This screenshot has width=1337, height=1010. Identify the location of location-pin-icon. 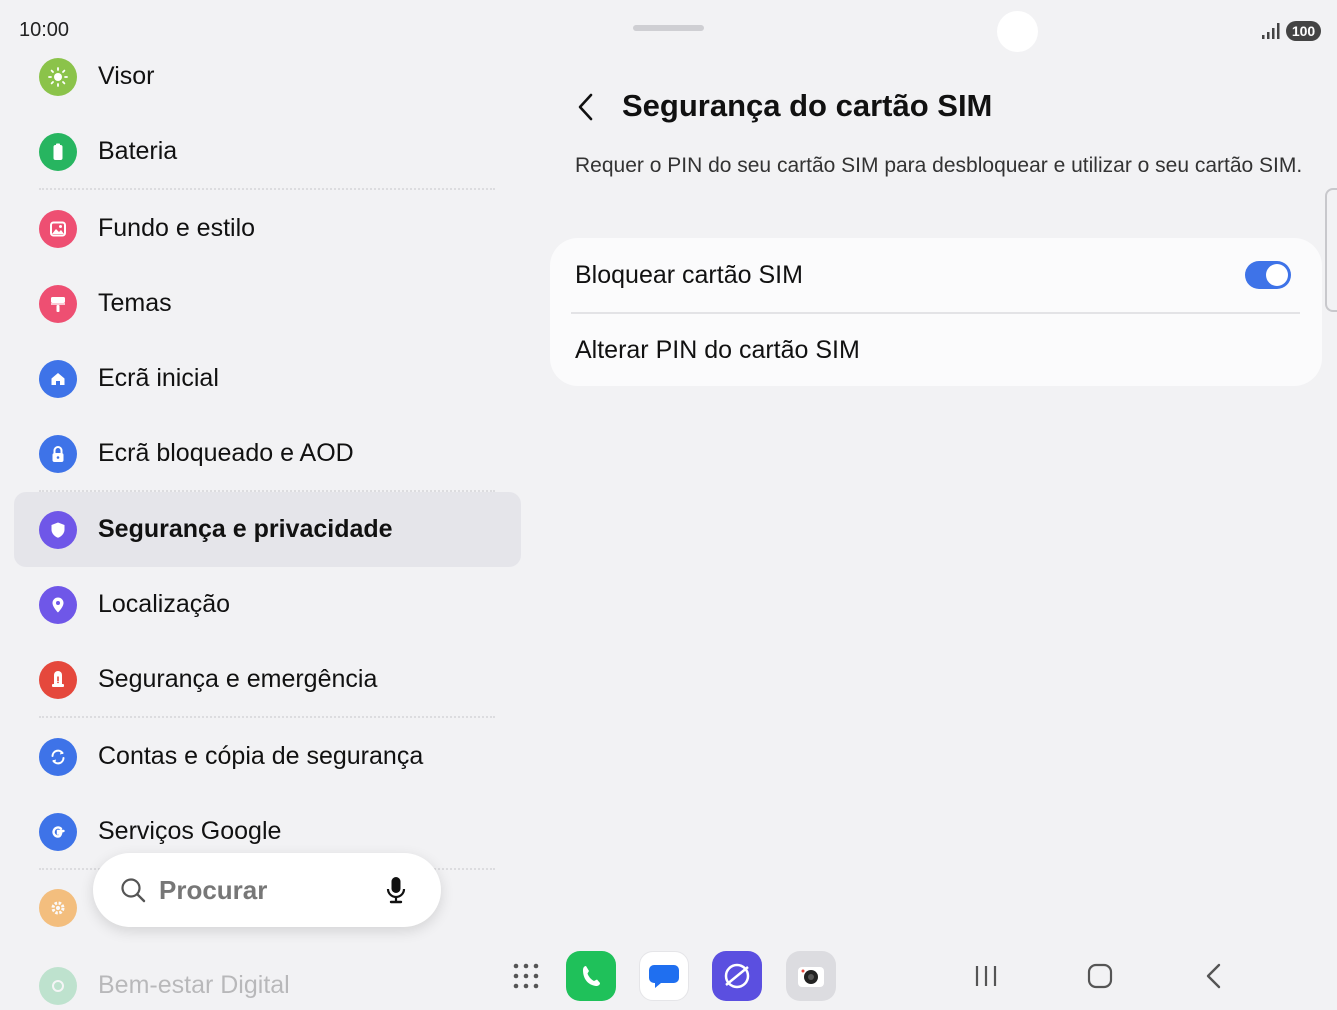
(58, 604).